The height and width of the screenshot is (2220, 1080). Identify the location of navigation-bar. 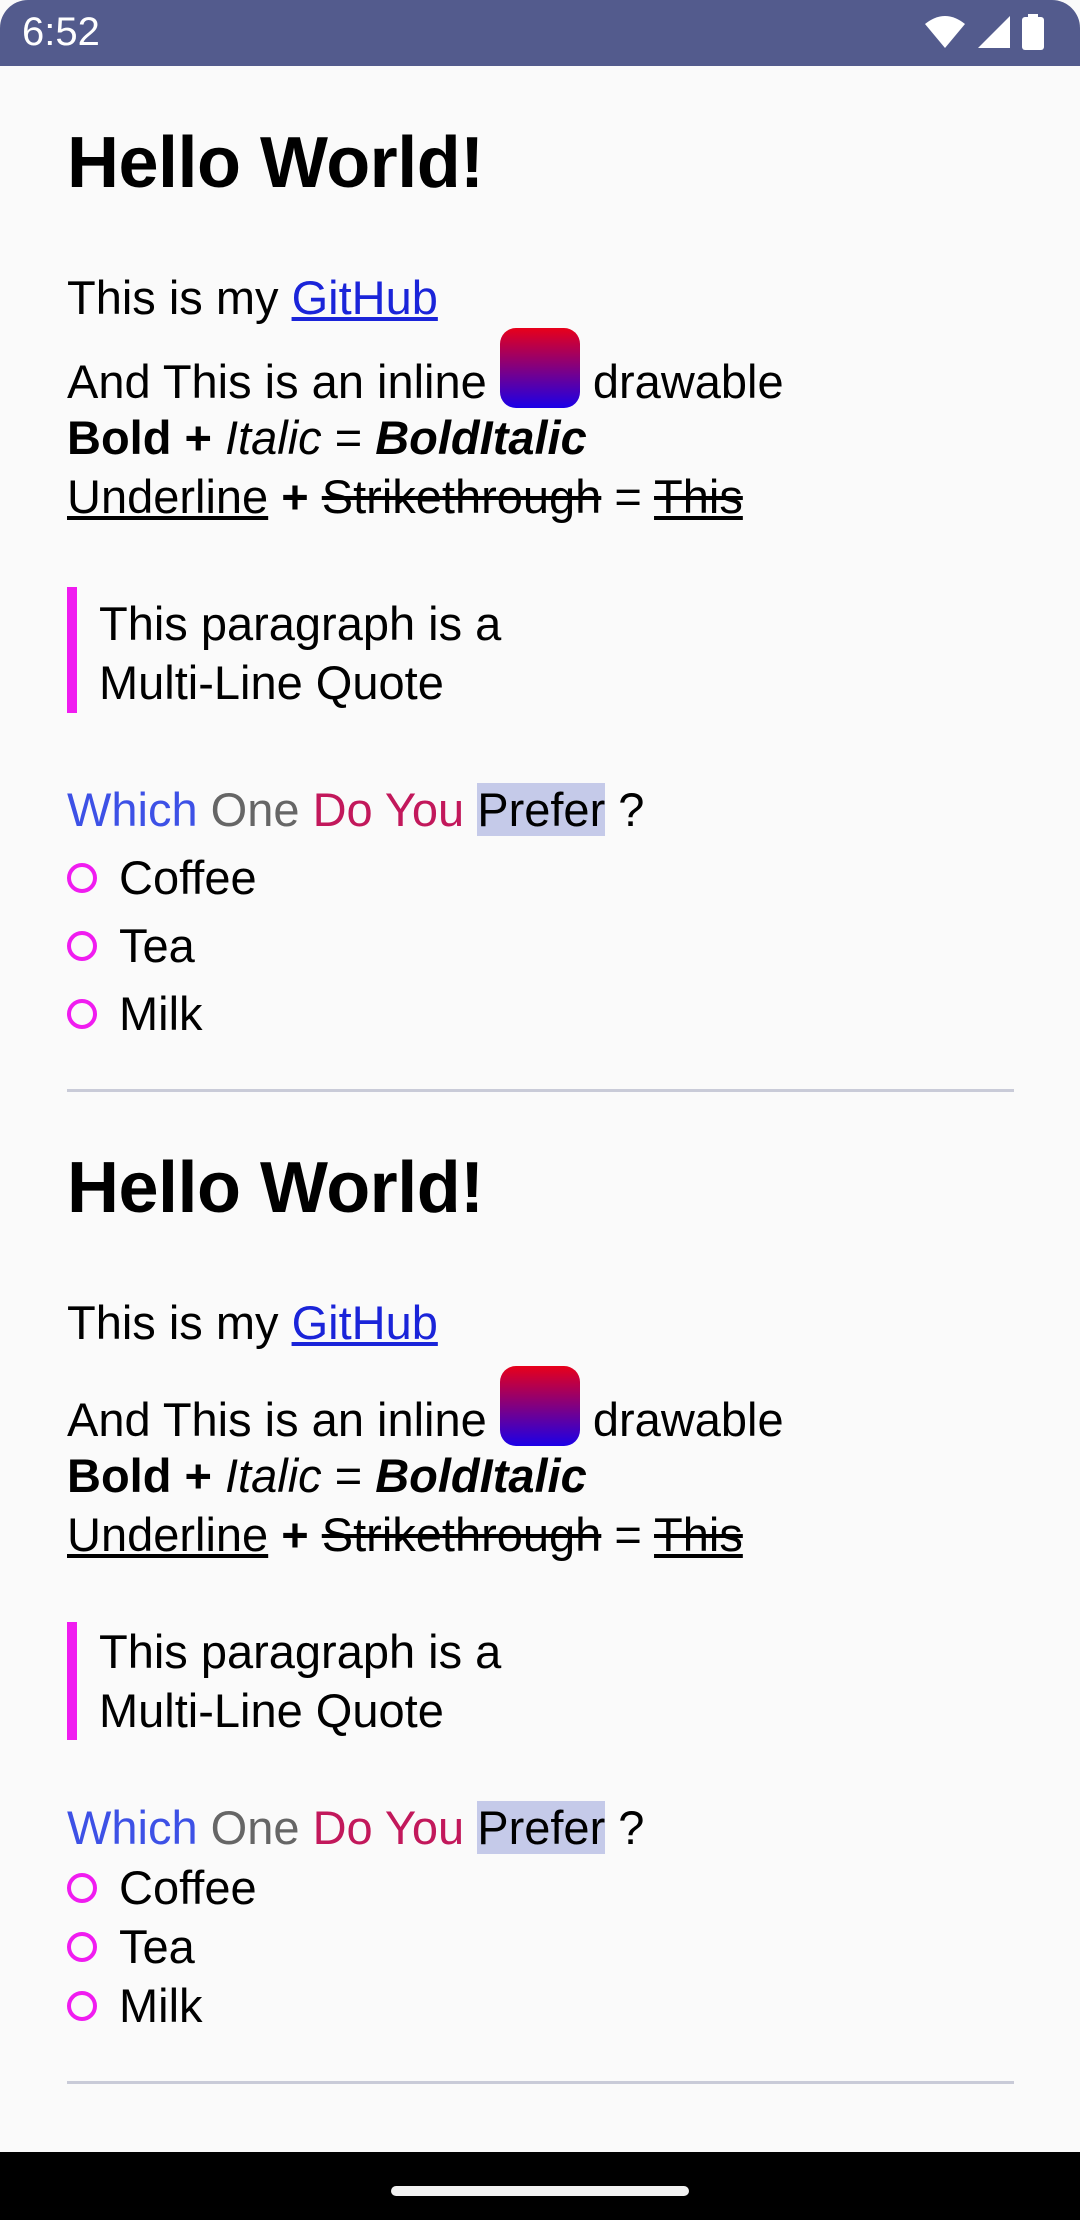
(540, 2186).